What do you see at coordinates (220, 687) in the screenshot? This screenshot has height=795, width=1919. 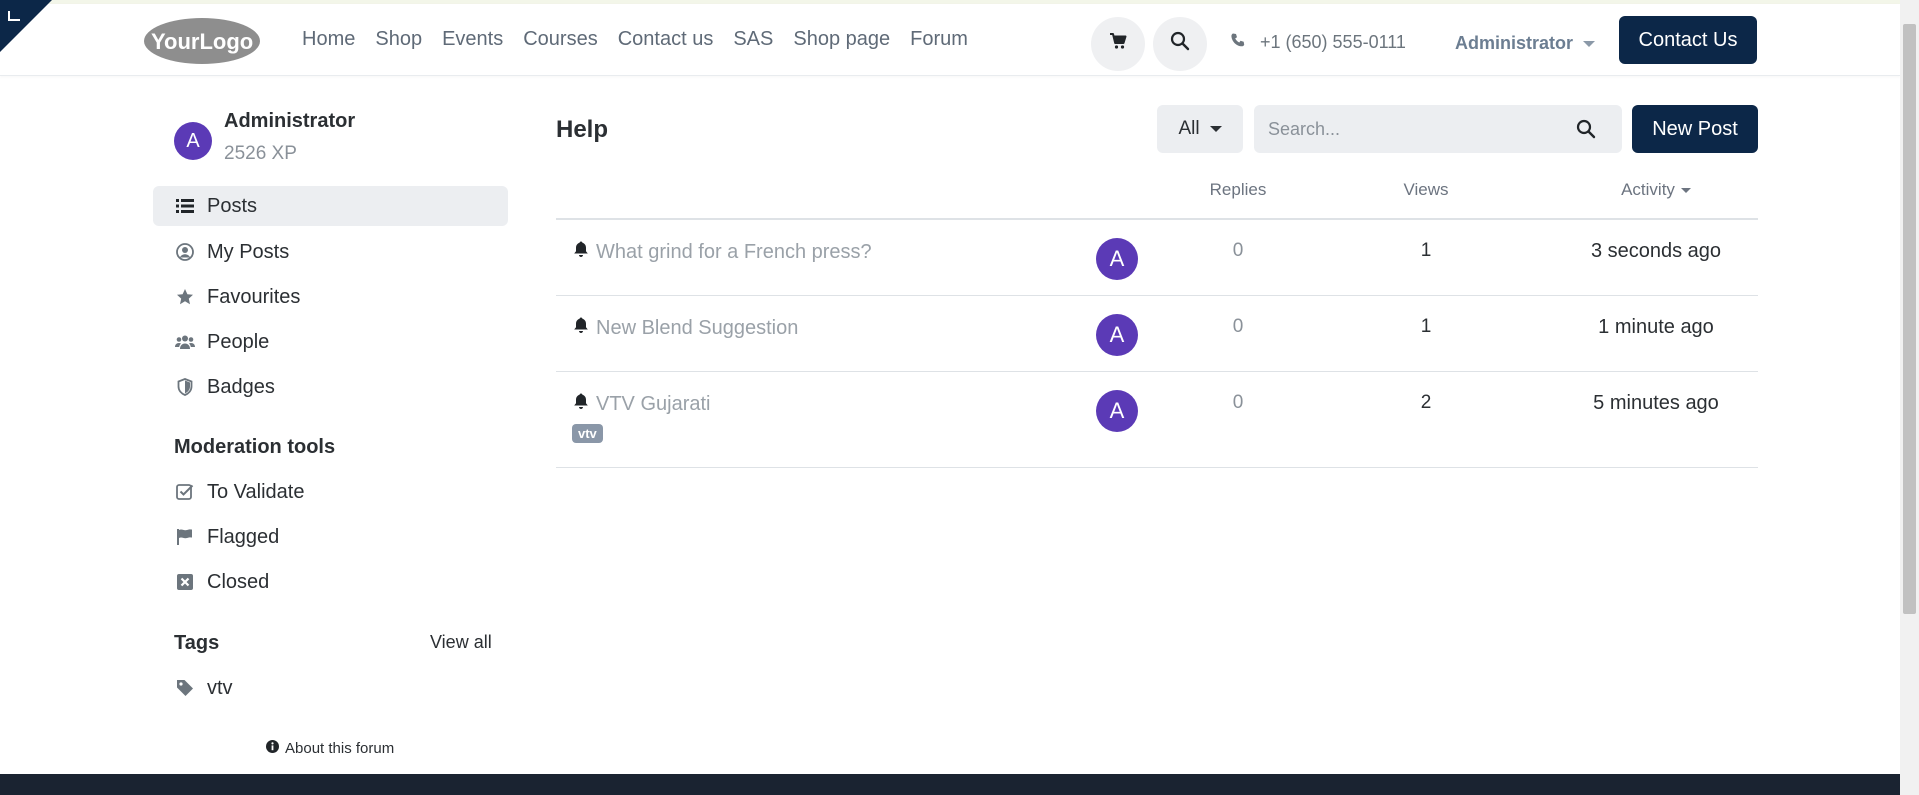 I see `sidebar-item-label: vtv` at bounding box center [220, 687].